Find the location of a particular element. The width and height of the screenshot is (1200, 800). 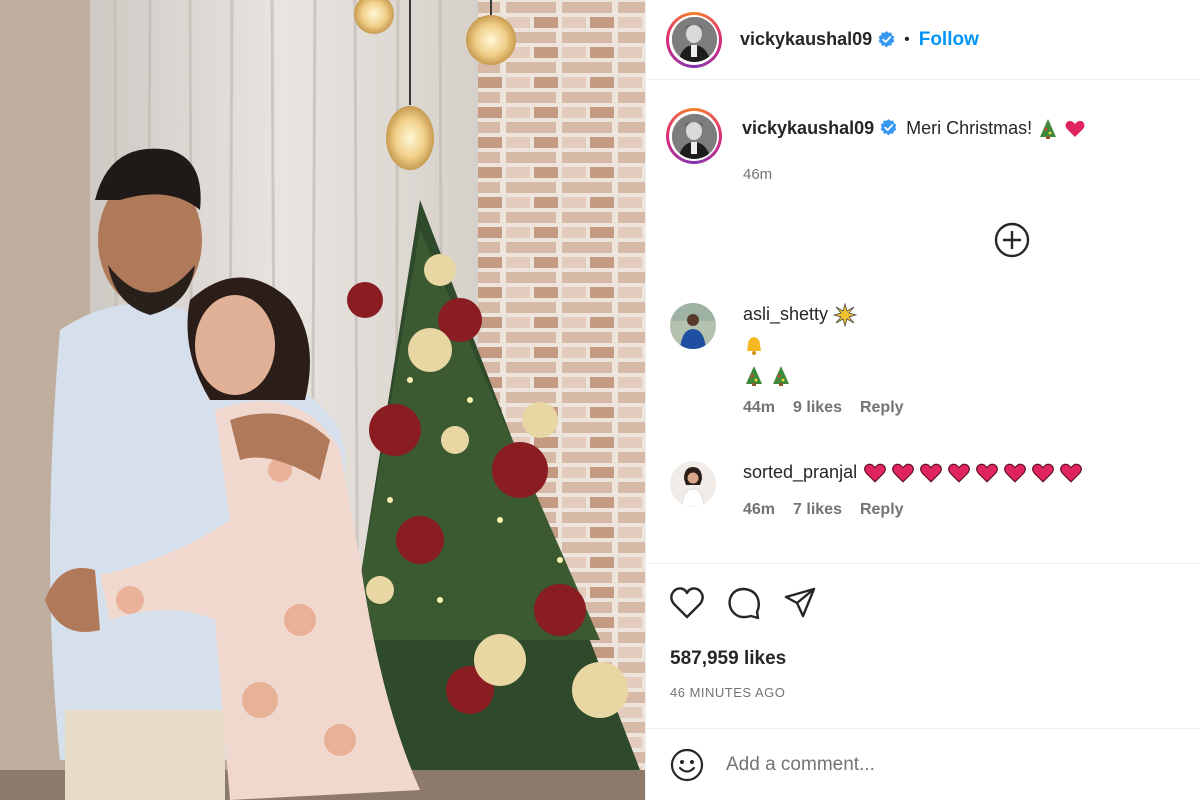

emoji-smile-icon is located at coordinates (687, 765).